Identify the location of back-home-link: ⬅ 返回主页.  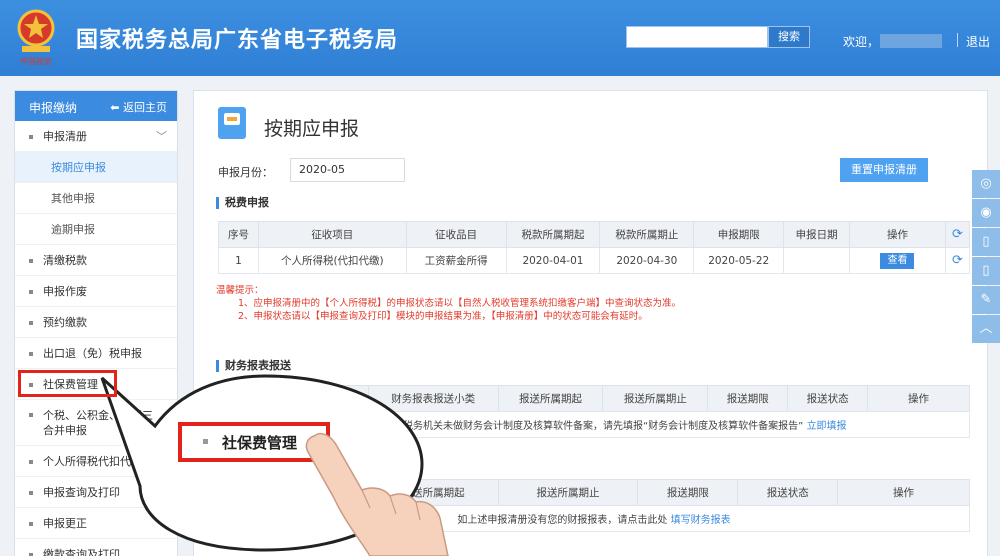
(138, 107).